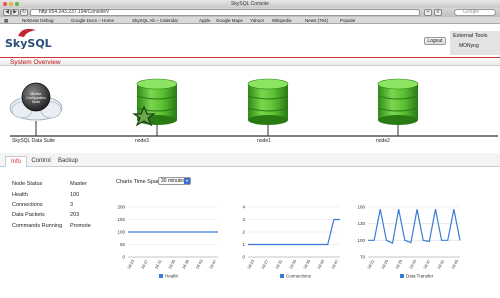  Describe the element at coordinates (361, 223) in the screenshot. I see `y-tick-label: 130` at that location.